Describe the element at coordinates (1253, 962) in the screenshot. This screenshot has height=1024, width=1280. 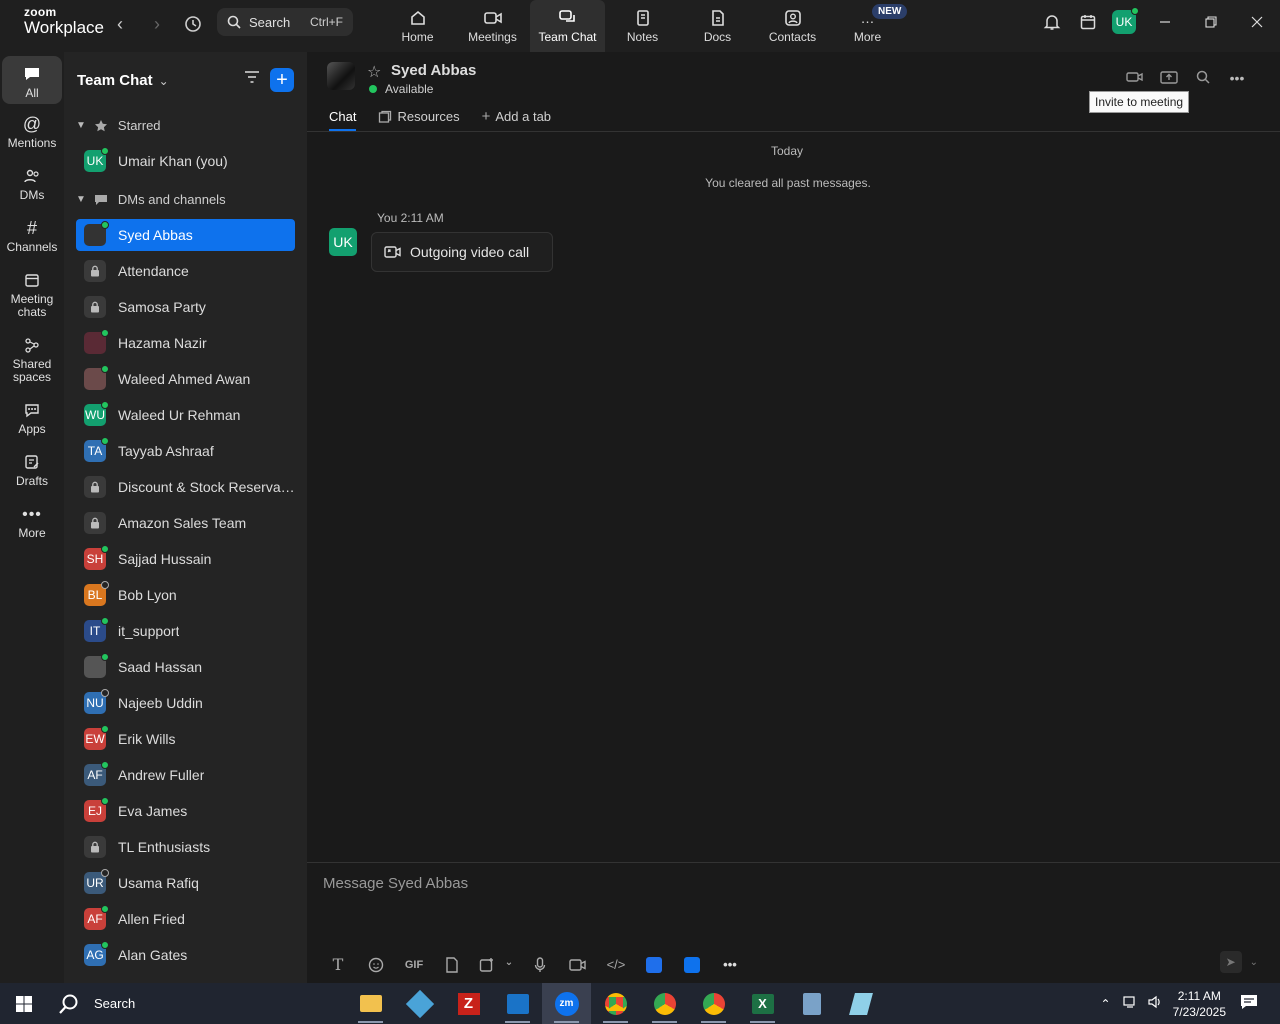
I see `chevron-down-icon: ⌄` at that location.